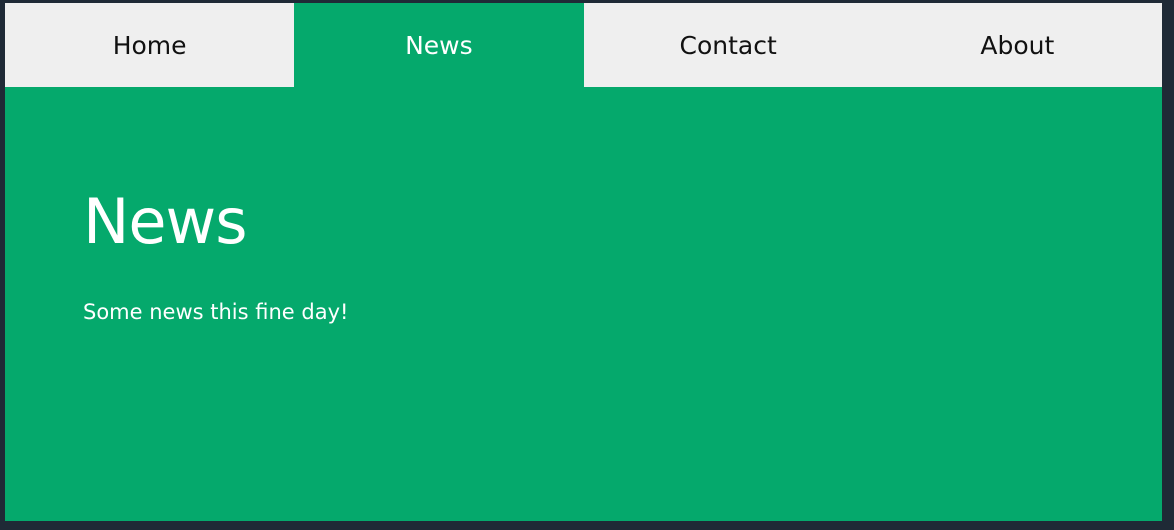 The image size is (1174, 530). Describe the element at coordinates (165, 221) in the screenshot. I see `content-heading: News` at that location.